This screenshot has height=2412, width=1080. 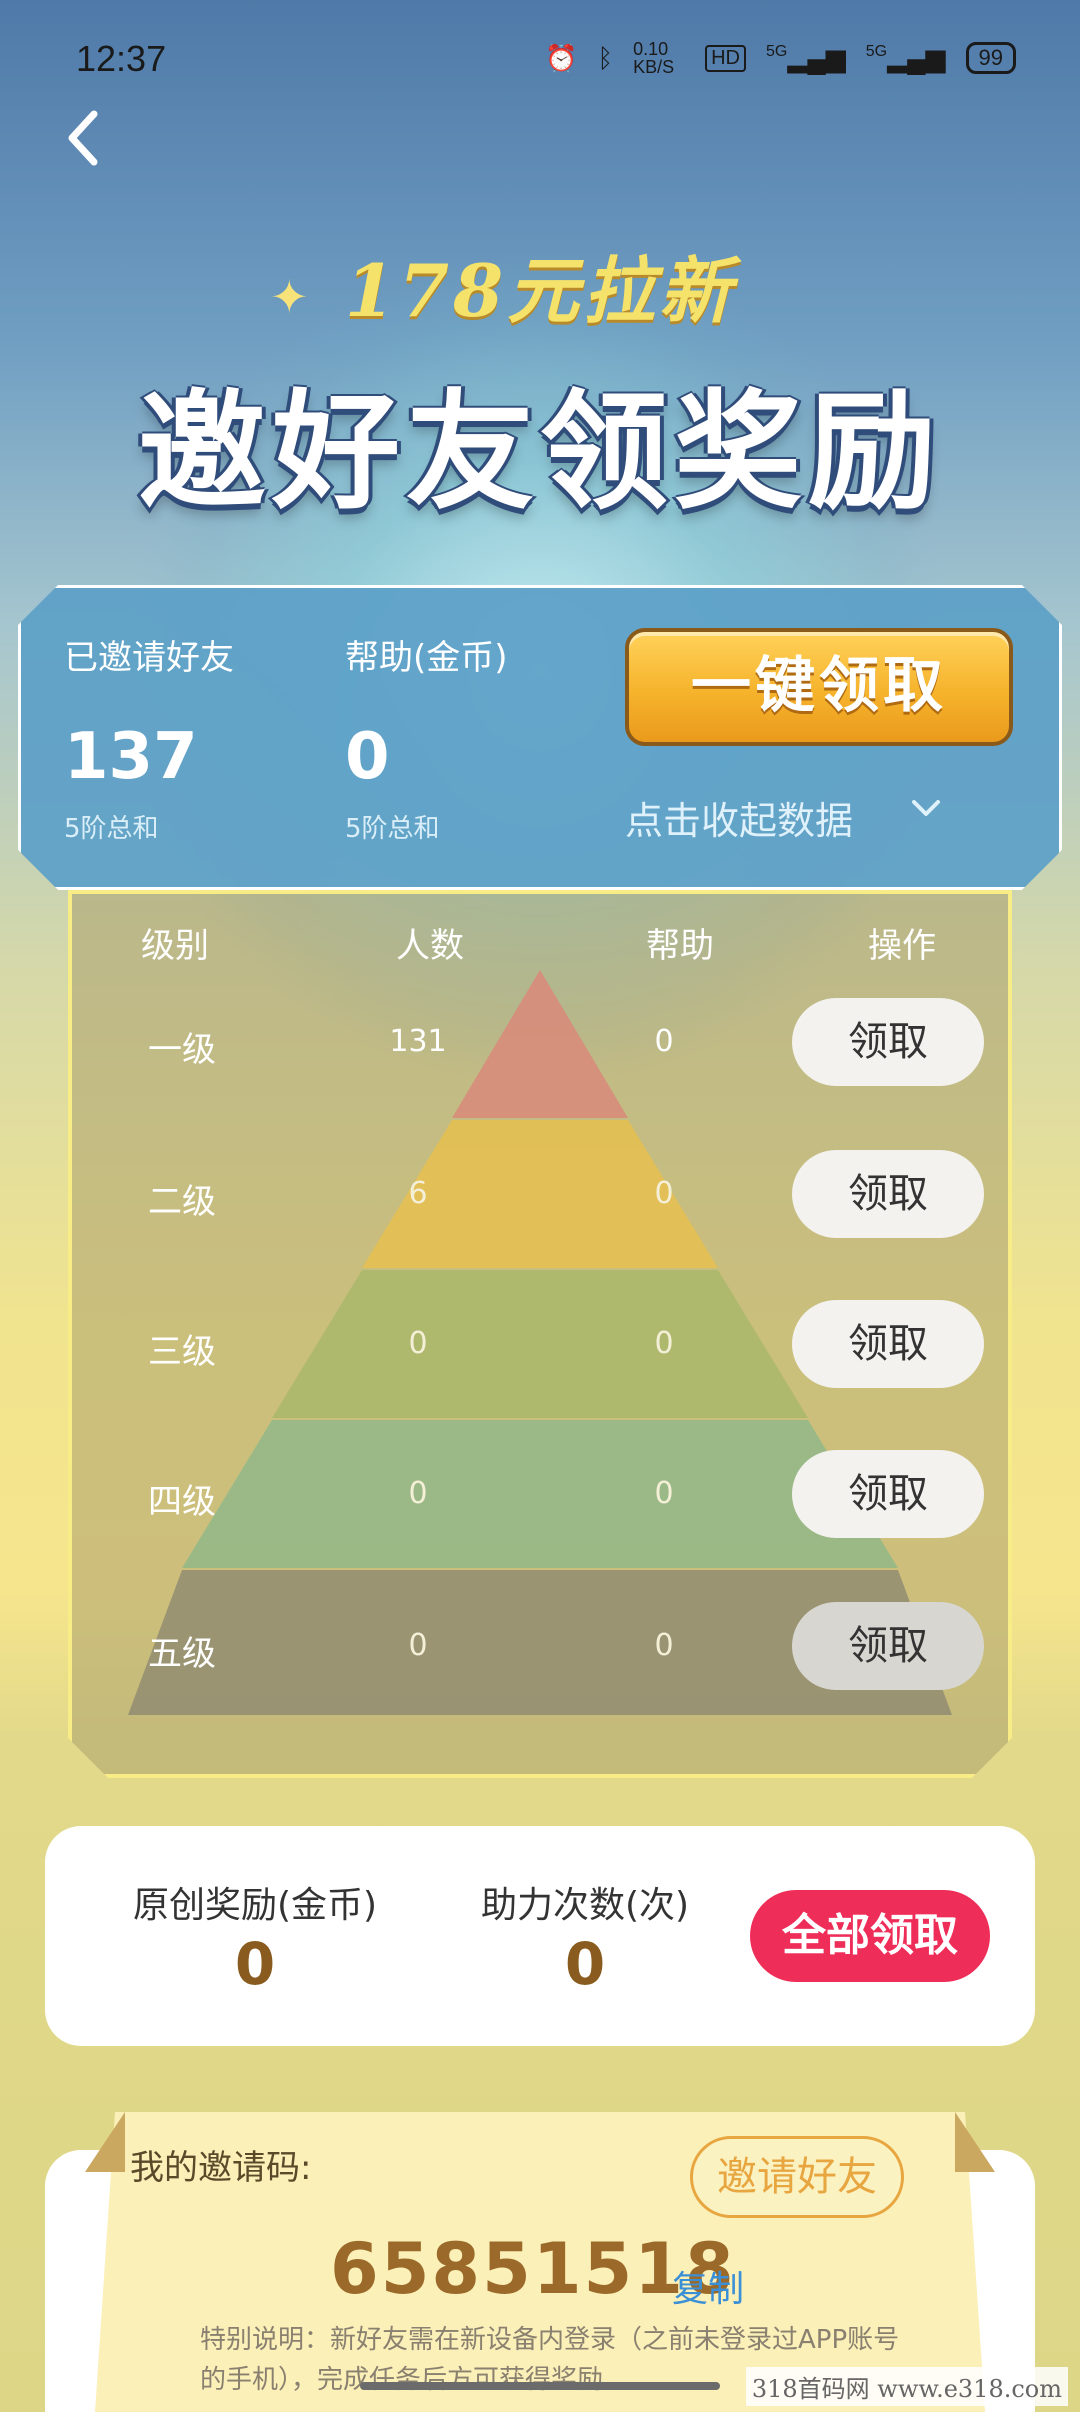 I want to click on assist-count-label: 助力次数(次), so click(x=585, y=1905).